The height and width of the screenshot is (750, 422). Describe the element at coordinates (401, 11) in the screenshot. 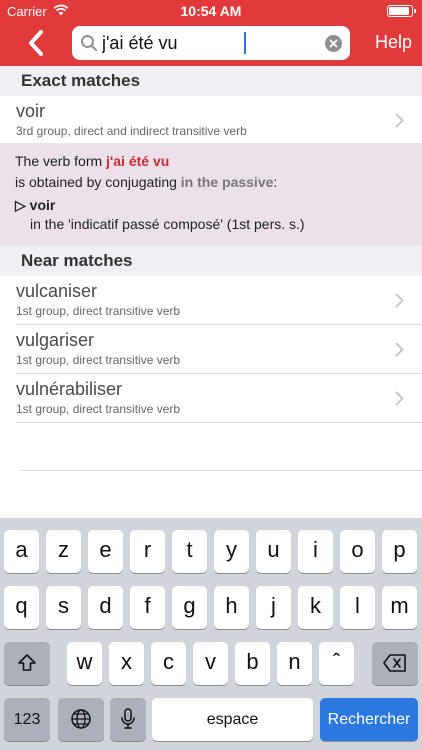

I see `battery-icon` at that location.